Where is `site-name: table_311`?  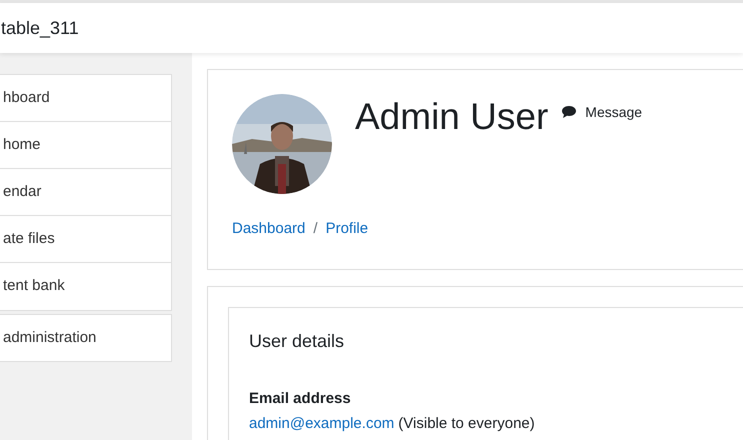 site-name: table_311 is located at coordinates (40, 28).